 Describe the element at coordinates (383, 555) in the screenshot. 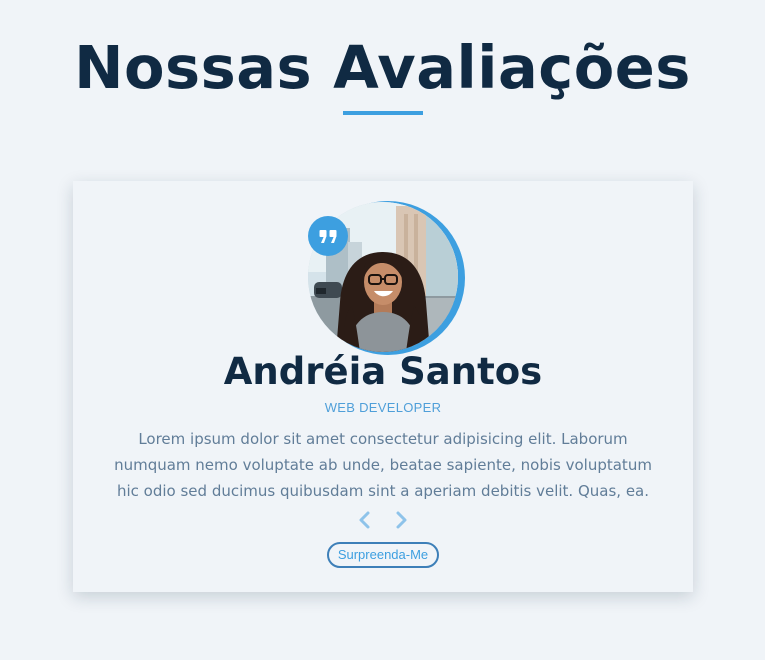

I see `surprise-me-button: Surpreenda-Me` at that location.